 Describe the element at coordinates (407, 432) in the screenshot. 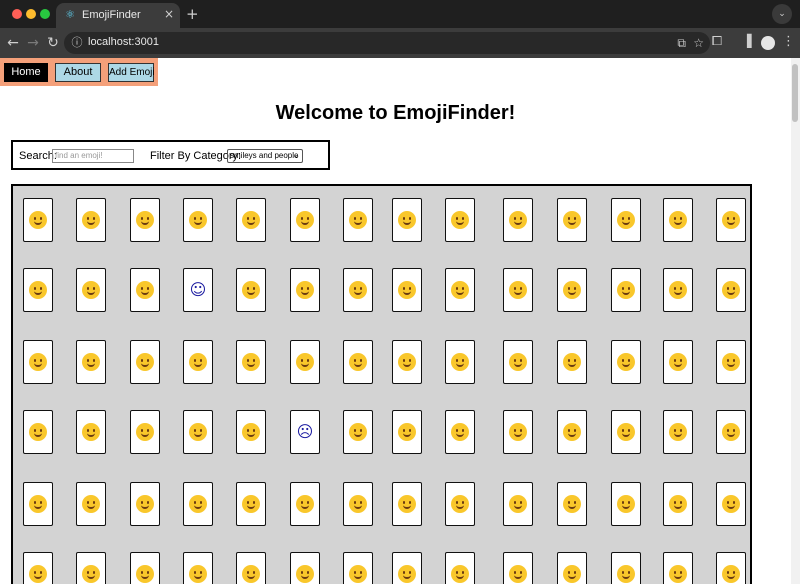

I see `emoji-card-confounded` at that location.